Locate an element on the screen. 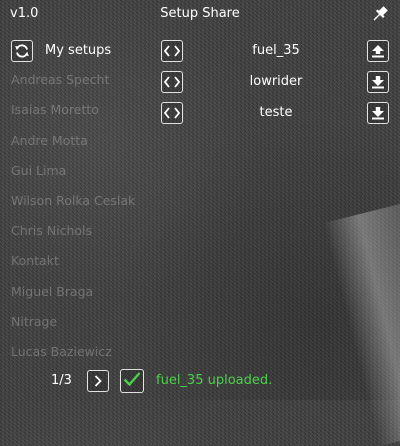  driver-list-item: Miguel Braga is located at coordinates (52, 291).